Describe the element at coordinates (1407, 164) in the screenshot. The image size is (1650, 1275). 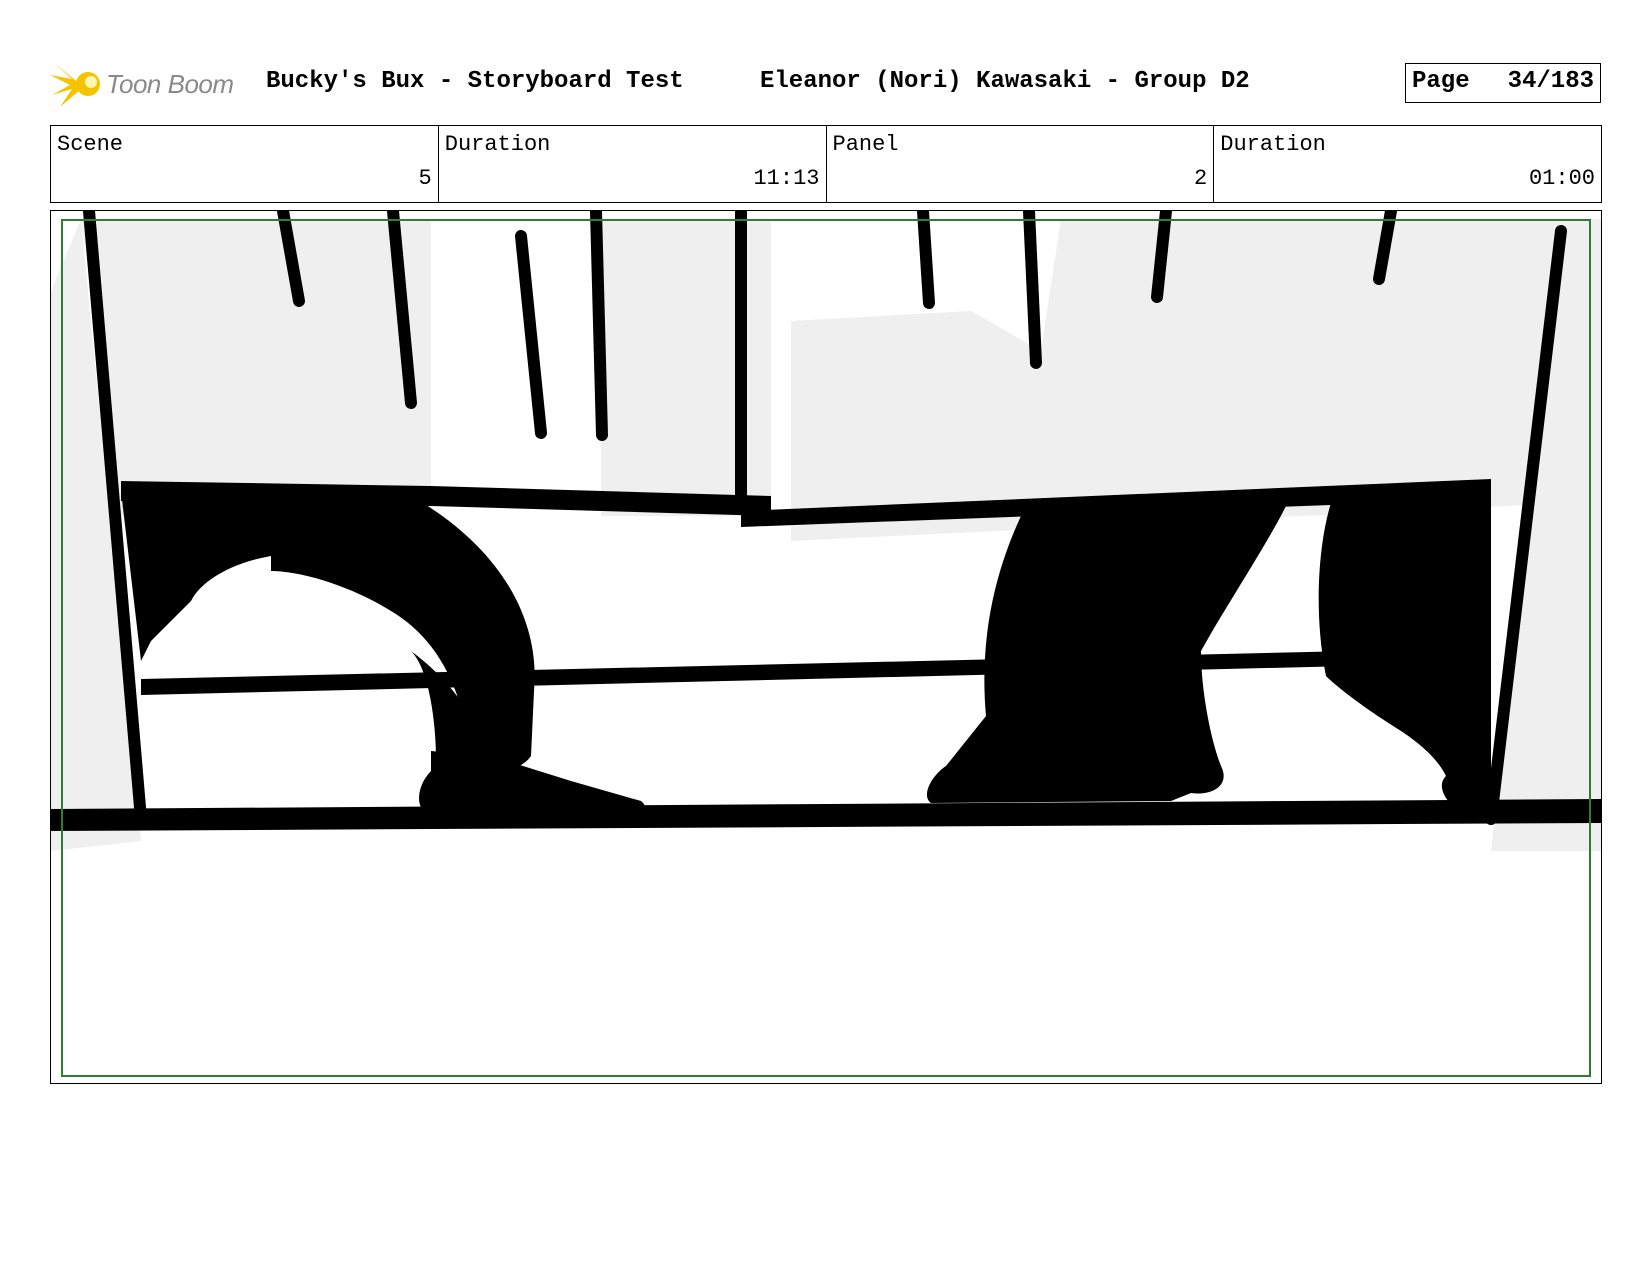
I see `panel-duration-cell: Duration 01:00` at that location.